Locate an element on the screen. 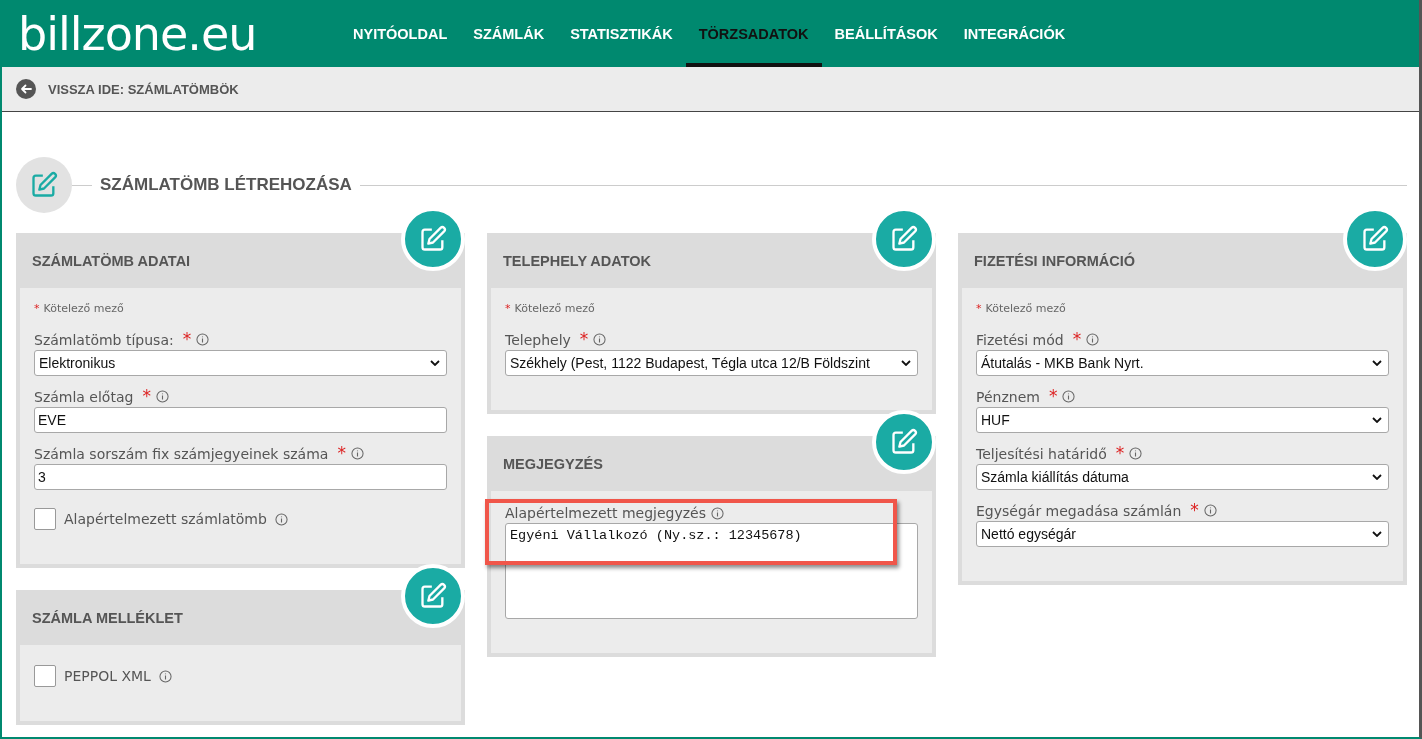 This screenshot has height=739, width=1422. panel-title: SZÁMLATÖMB ADATAI is located at coordinates (111, 260).